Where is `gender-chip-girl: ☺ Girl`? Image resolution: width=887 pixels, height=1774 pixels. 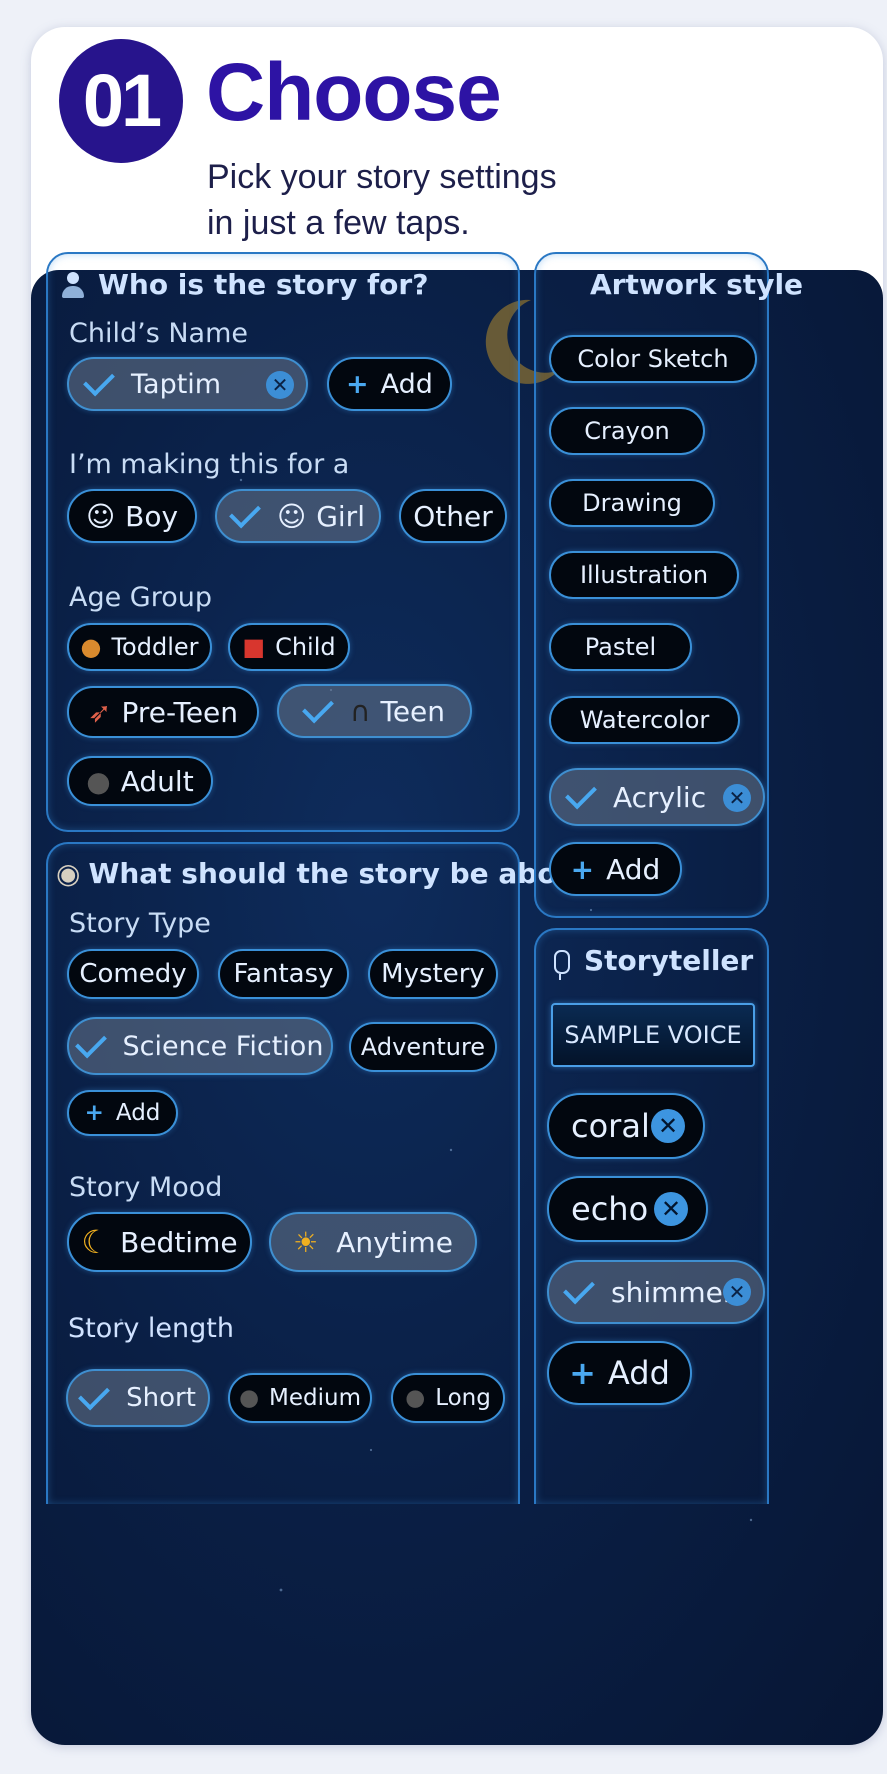 gender-chip-girl: ☺ Girl is located at coordinates (298, 516).